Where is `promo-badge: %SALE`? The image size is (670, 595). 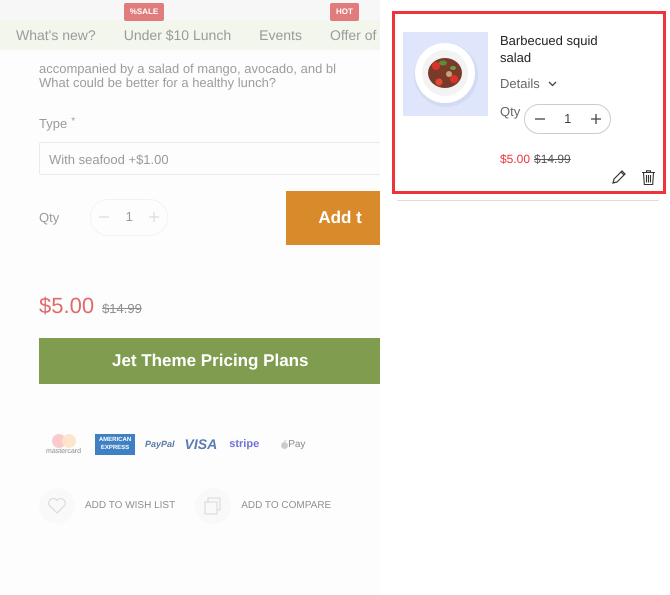
promo-badge: %SALE is located at coordinates (144, 11).